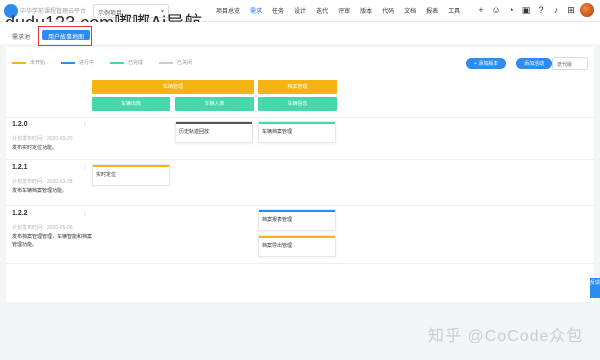 This screenshot has width=600, height=360. I want to click on story-card: 档案导出管理, so click(297, 246).